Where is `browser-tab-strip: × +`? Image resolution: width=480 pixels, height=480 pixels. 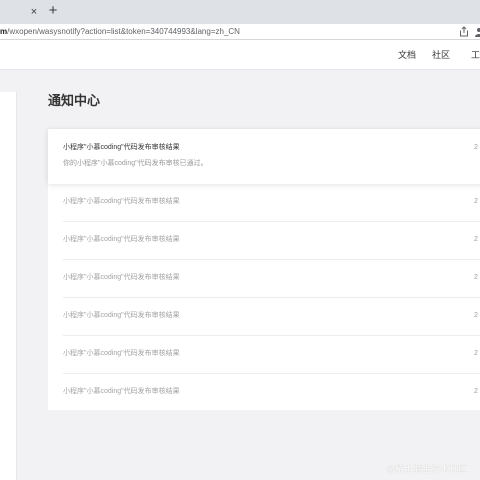
browser-tab-strip: × + is located at coordinates (240, 12).